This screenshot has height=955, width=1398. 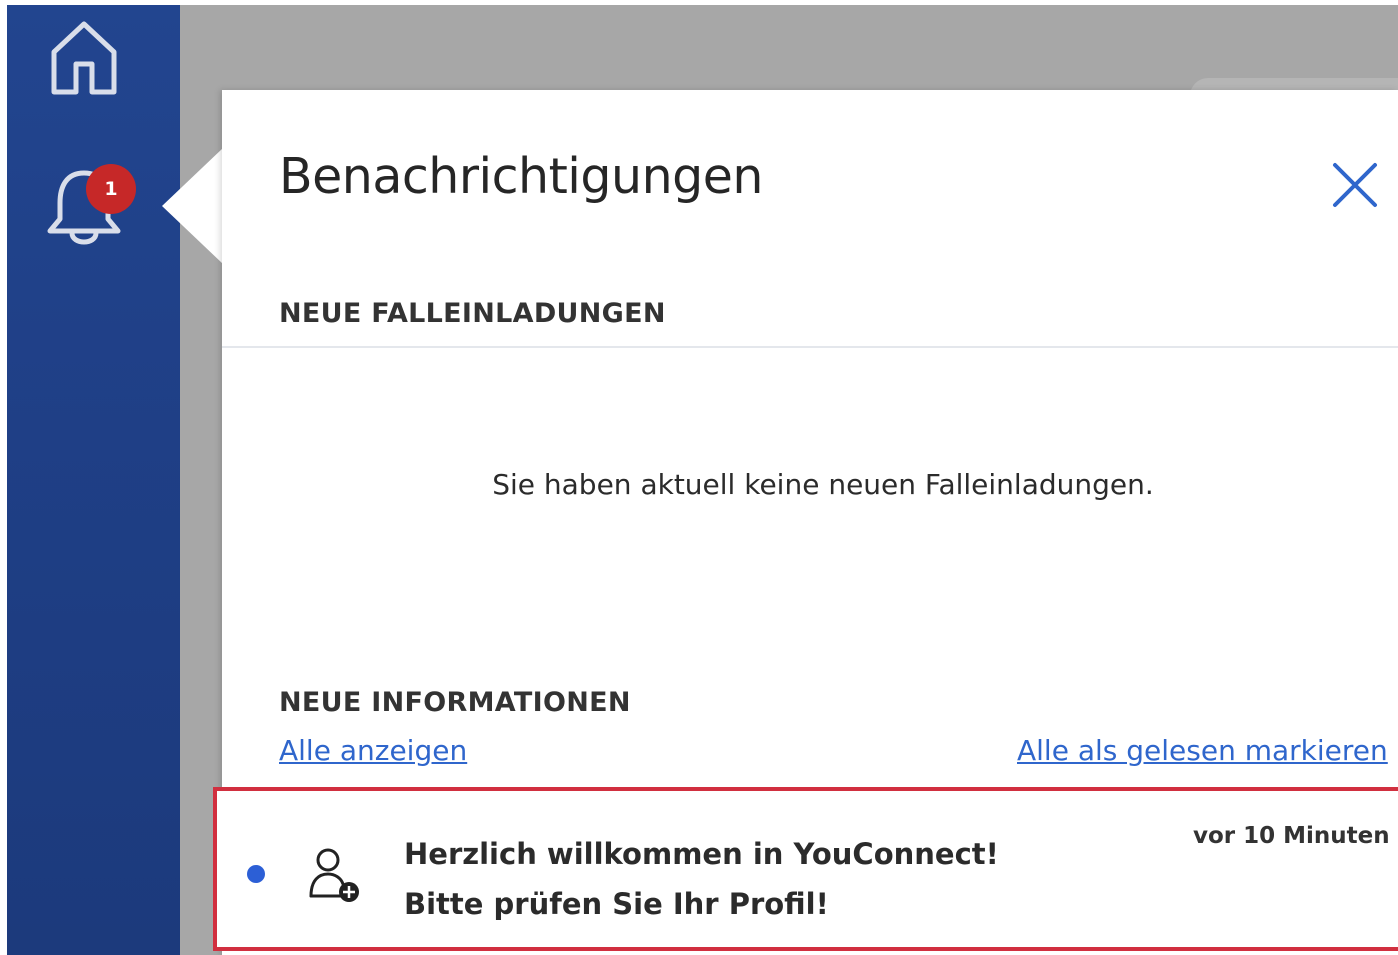 I want to click on panel-title: Benachrichtigungen, so click(x=521, y=176).